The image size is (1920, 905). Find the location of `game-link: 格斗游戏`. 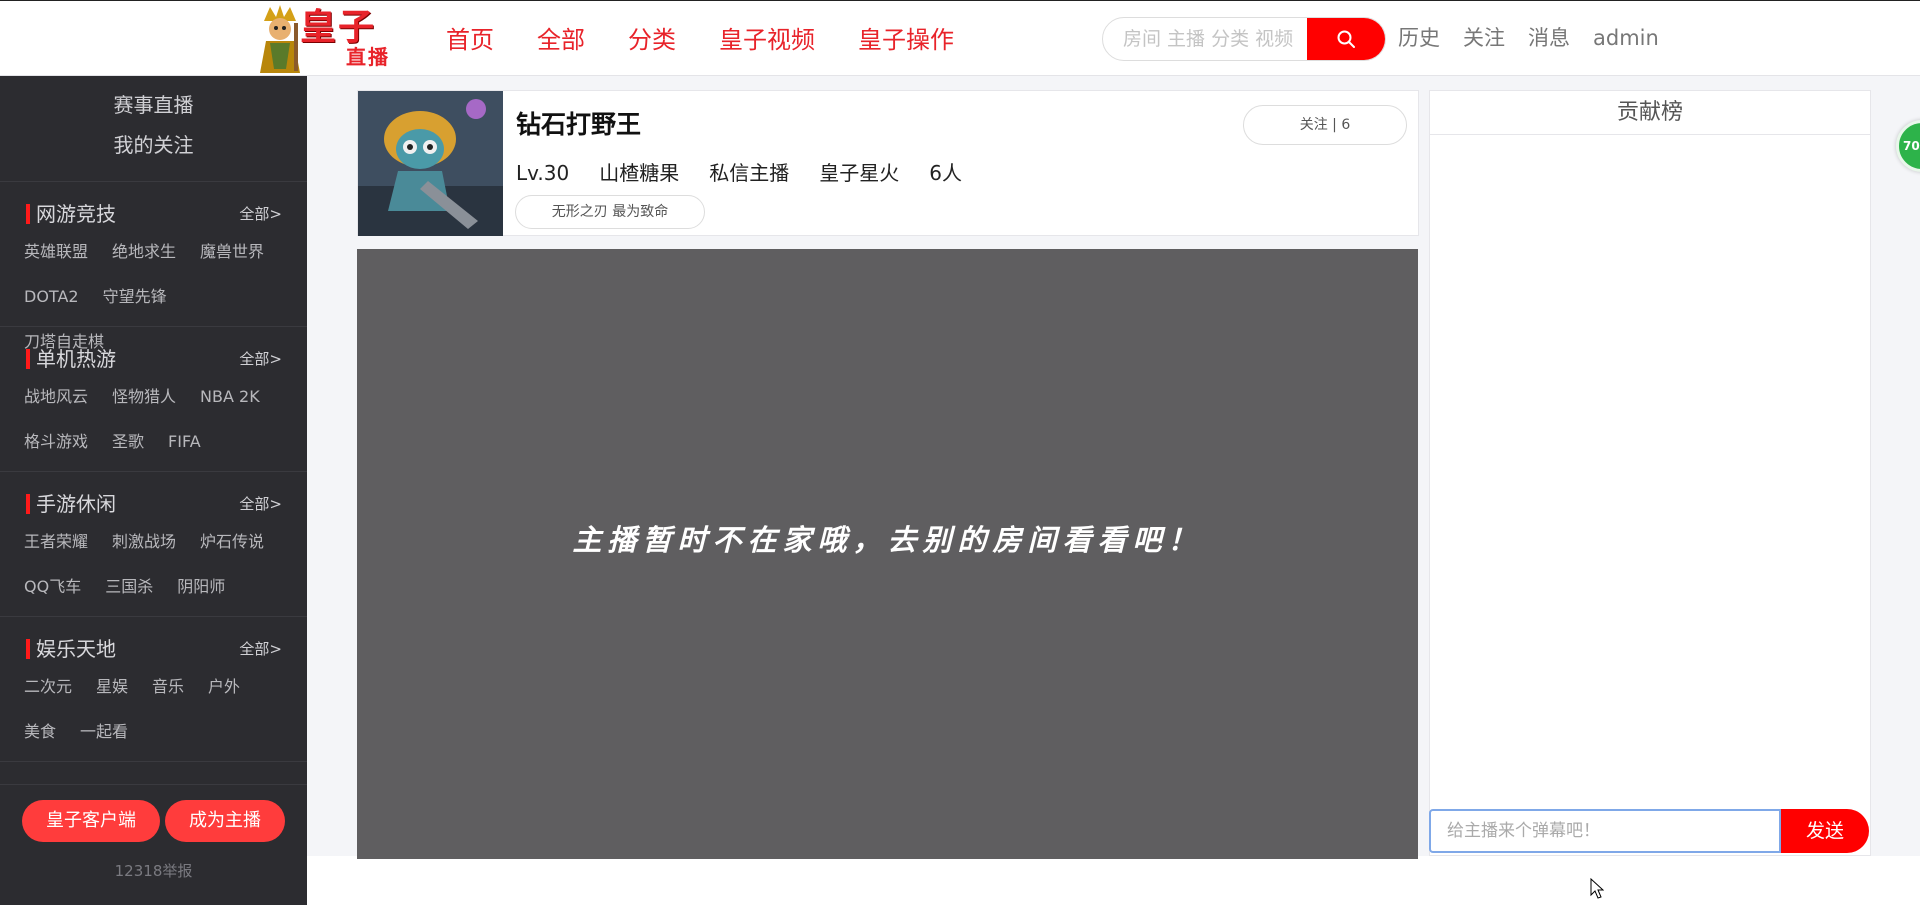

game-link: 格斗游戏 is located at coordinates (56, 442).